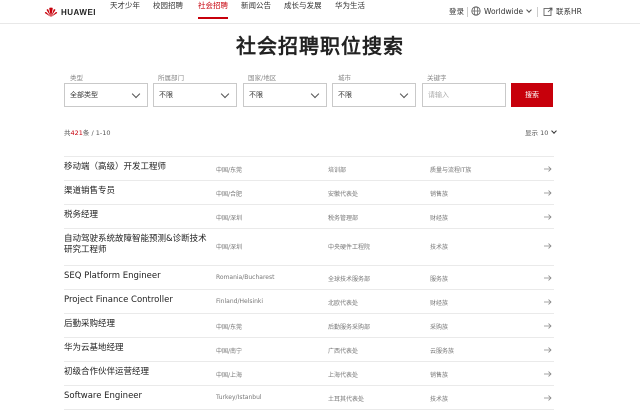  I want to click on globe-icon, so click(476, 11).